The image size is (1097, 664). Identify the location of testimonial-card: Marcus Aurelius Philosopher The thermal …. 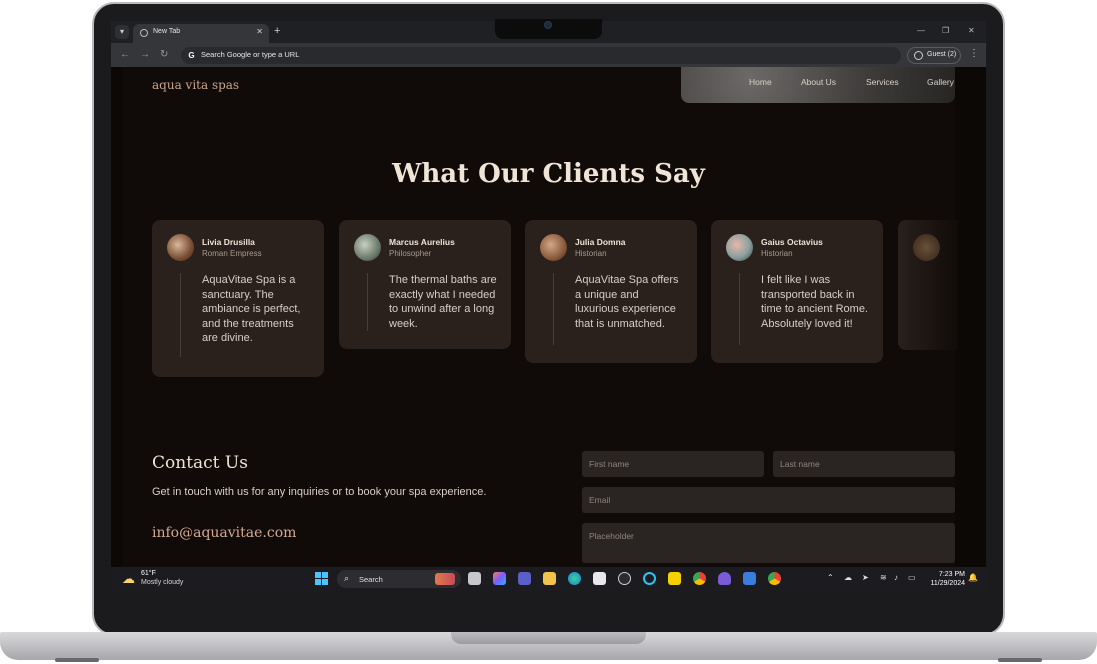
(425, 284).